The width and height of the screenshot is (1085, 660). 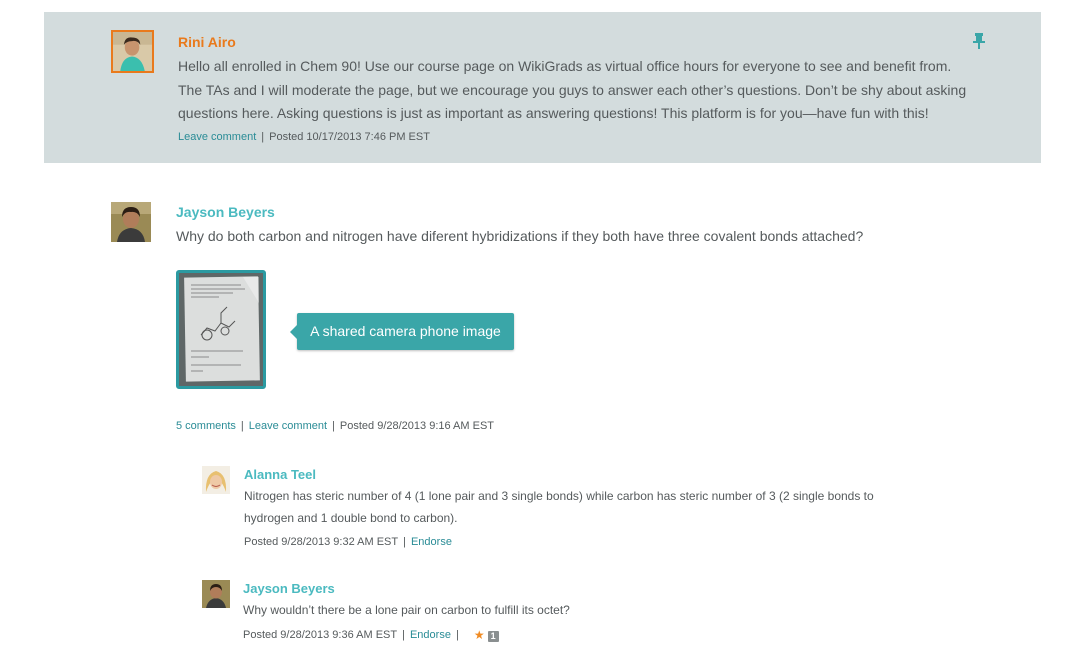 I want to click on worksheet-photo-icon, so click(x=221, y=329).